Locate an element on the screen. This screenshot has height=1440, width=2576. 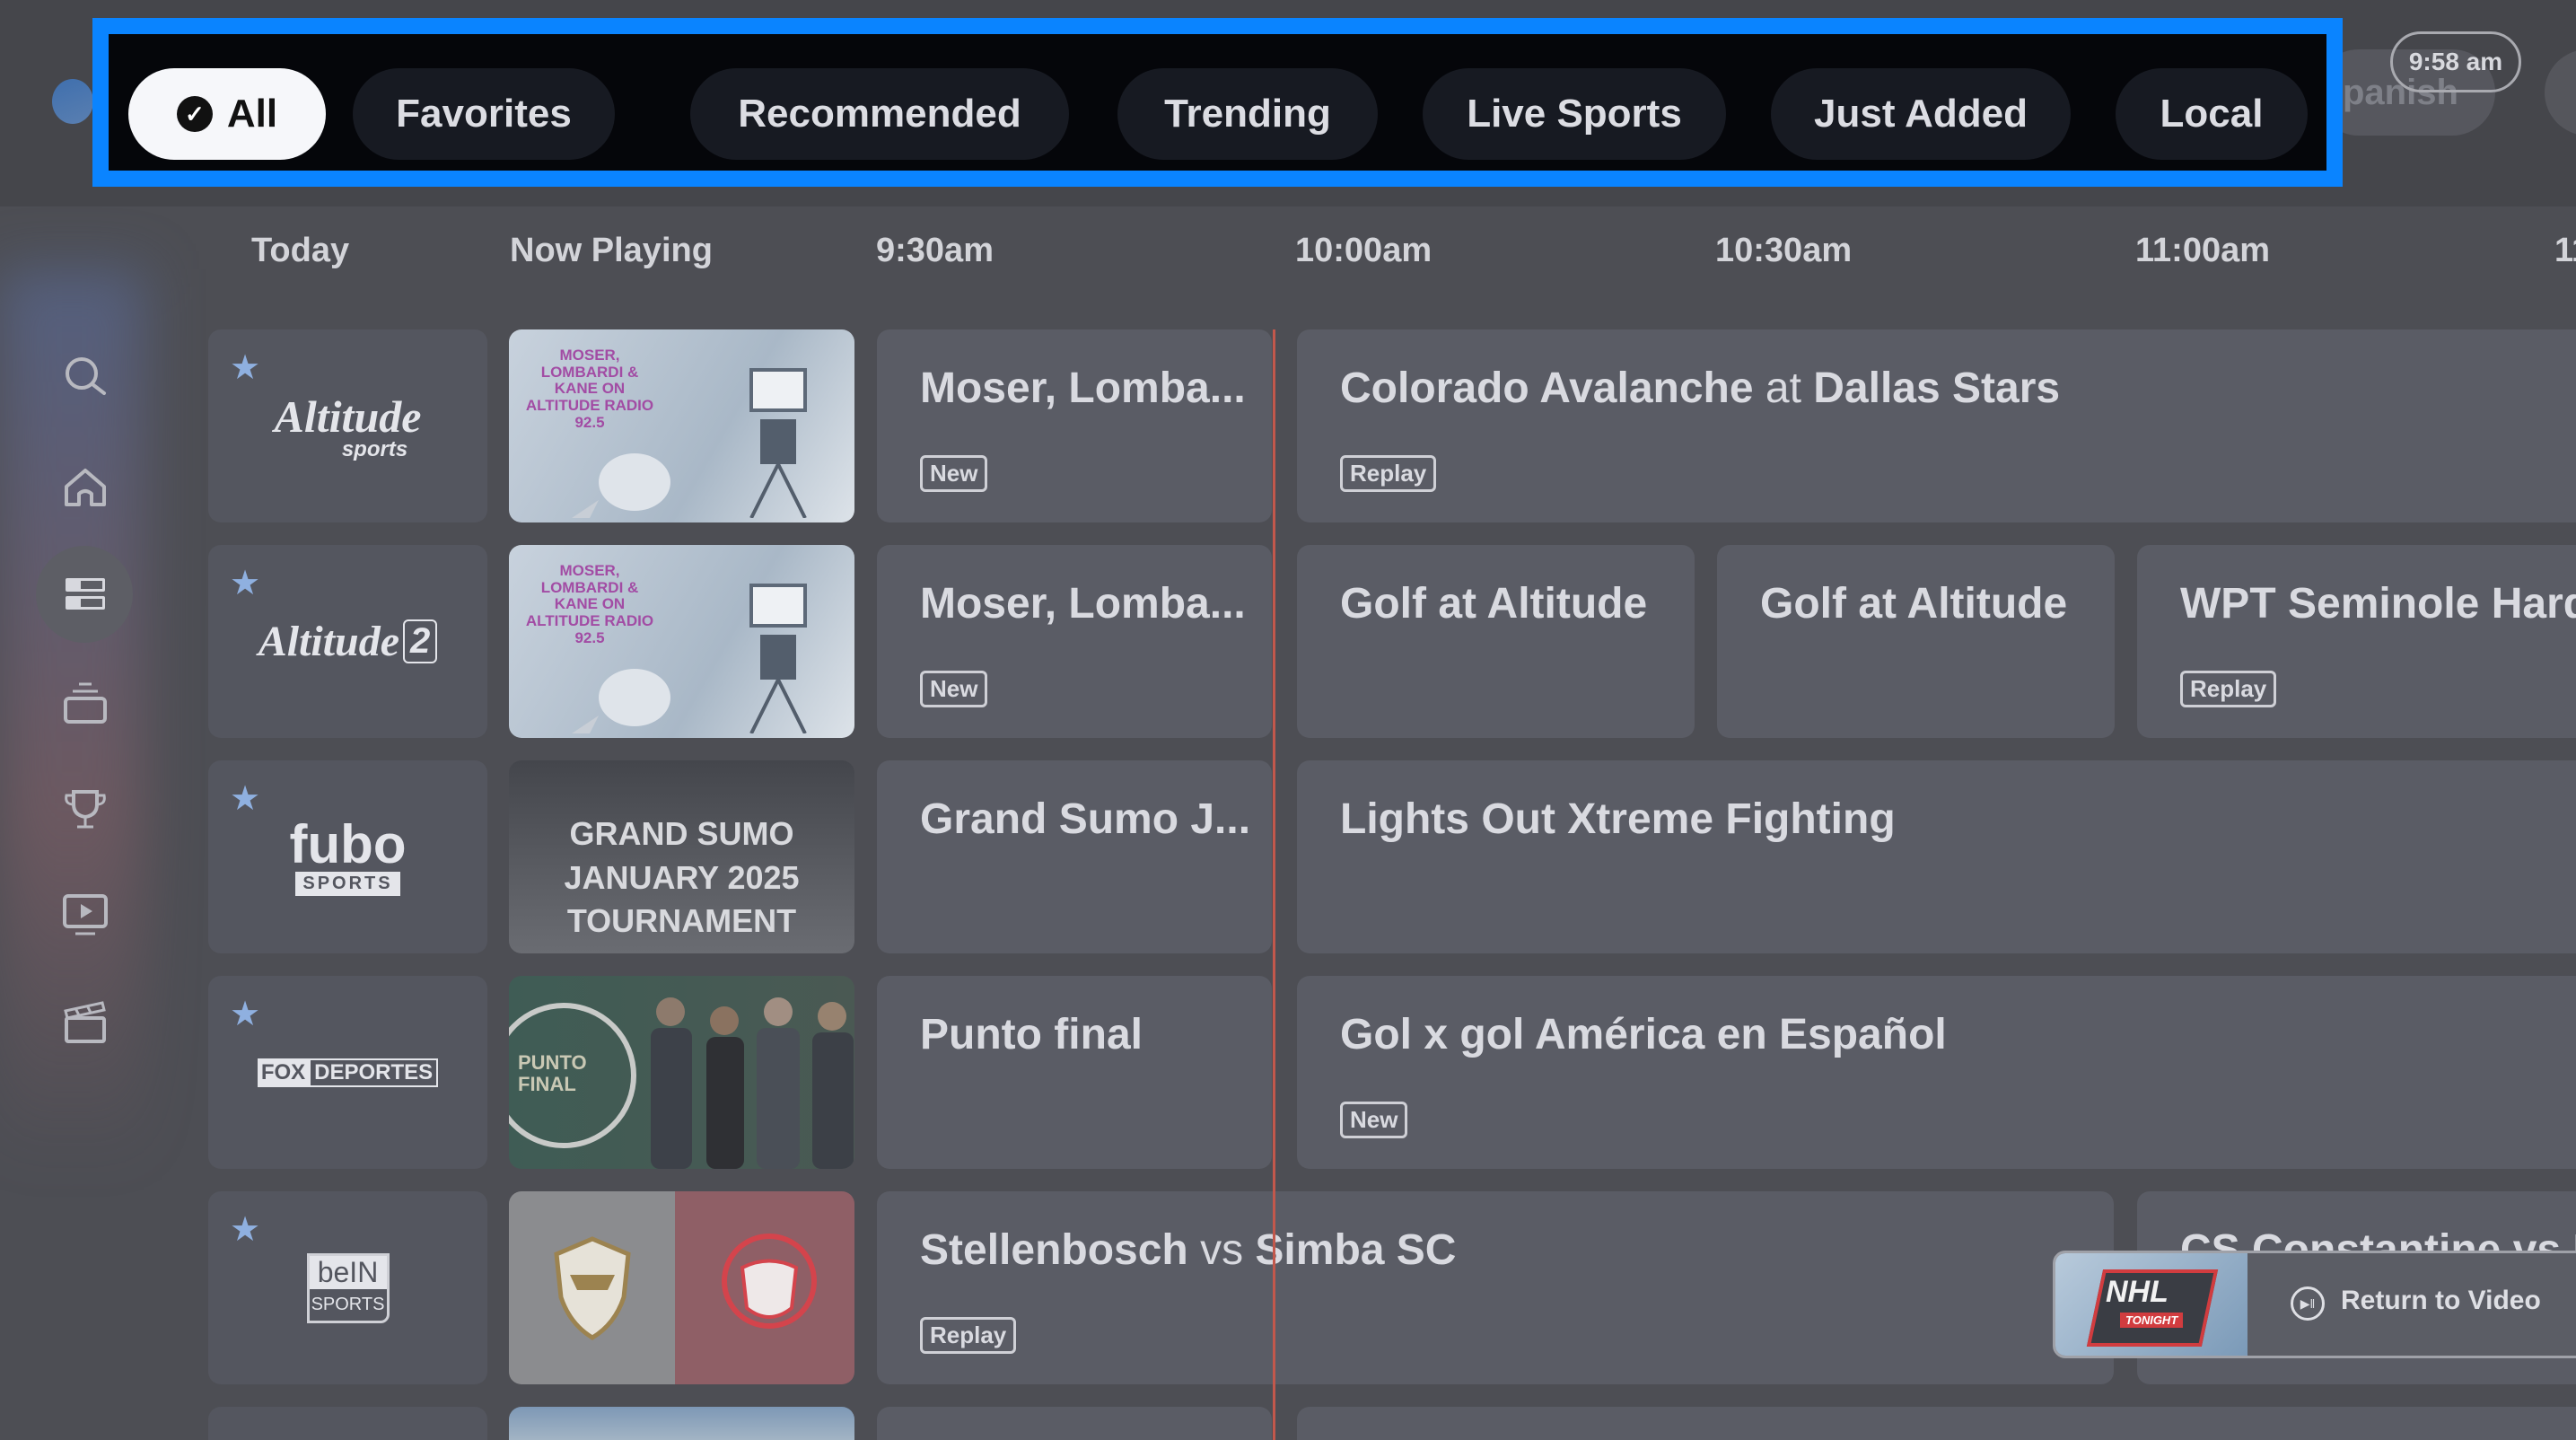
sidebar-item-library is located at coordinates (85, 703).